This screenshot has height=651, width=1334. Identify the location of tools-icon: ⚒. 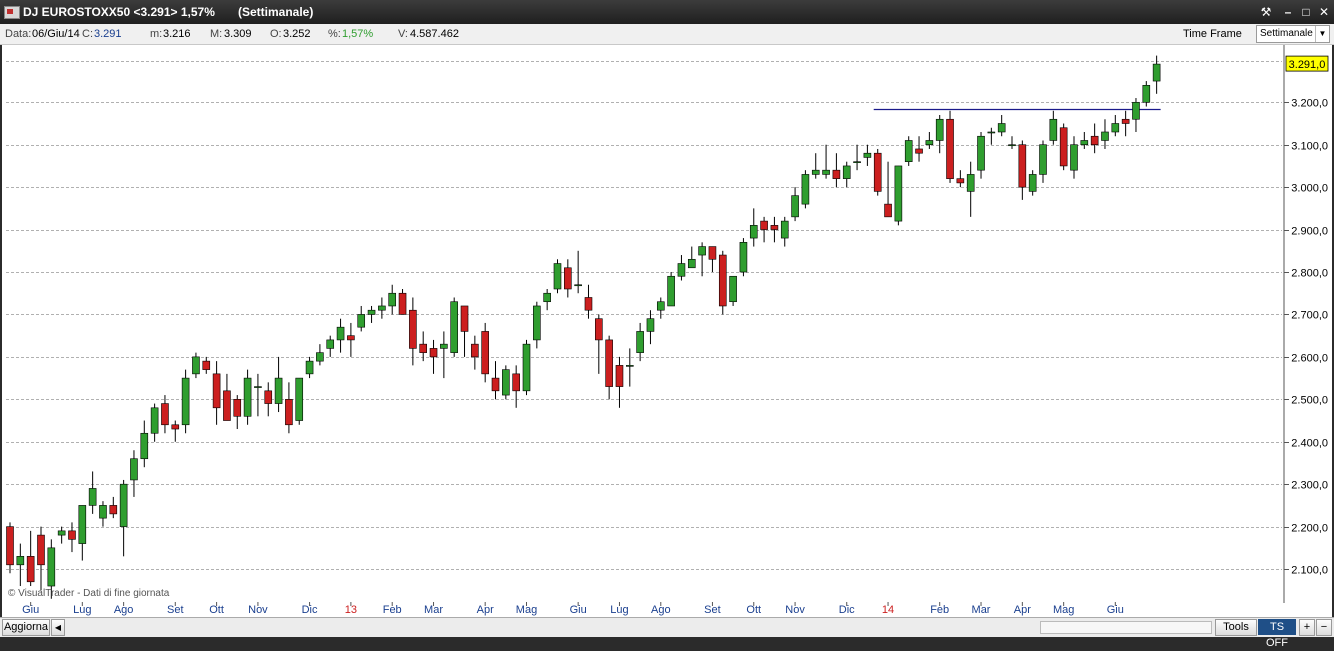
(1266, 12).